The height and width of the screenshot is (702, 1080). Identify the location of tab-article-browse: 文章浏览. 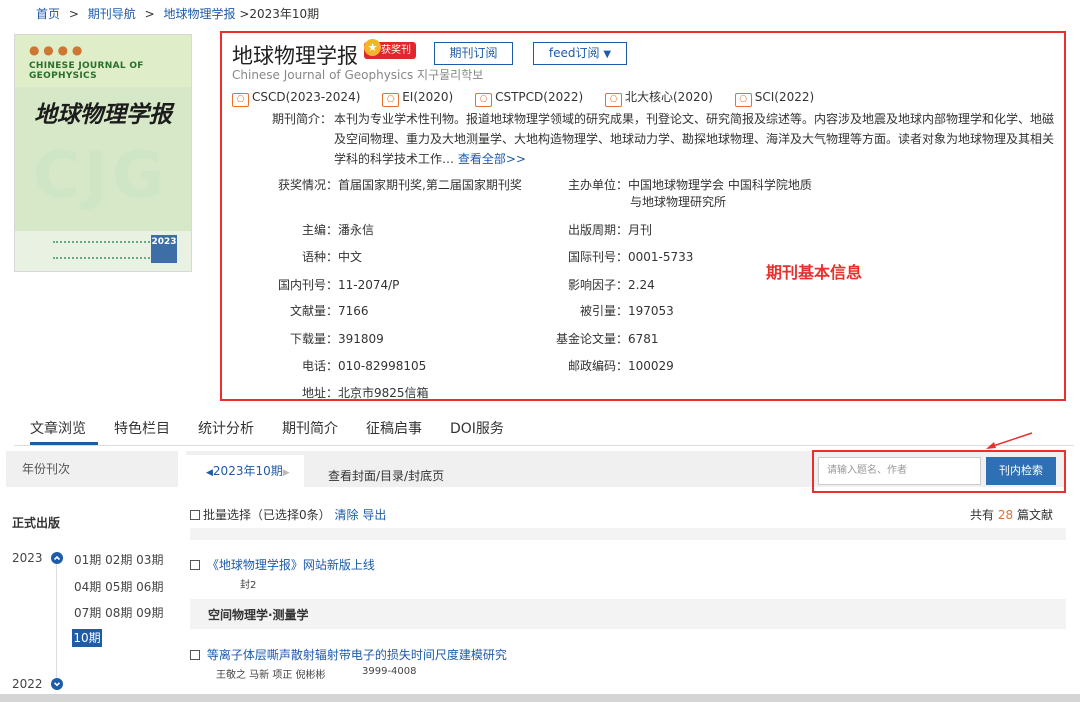
(64, 431).